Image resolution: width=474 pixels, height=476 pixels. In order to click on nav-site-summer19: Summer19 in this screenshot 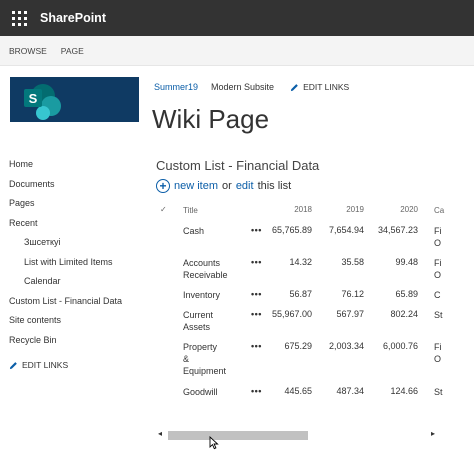, I will do `click(176, 87)`.